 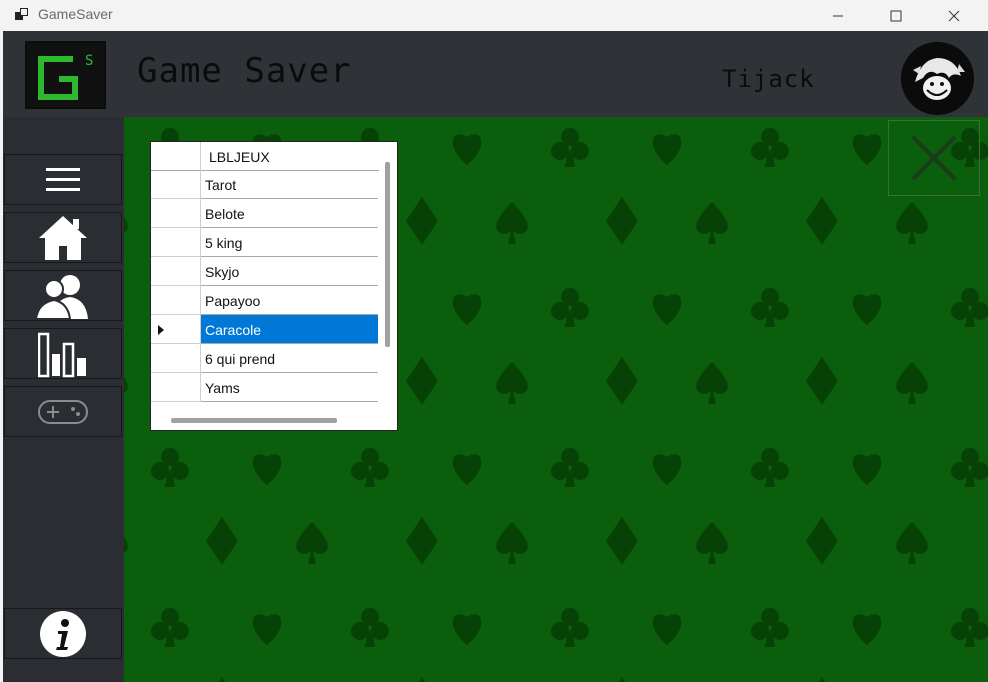 I want to click on info-icon, so click(x=63, y=633).